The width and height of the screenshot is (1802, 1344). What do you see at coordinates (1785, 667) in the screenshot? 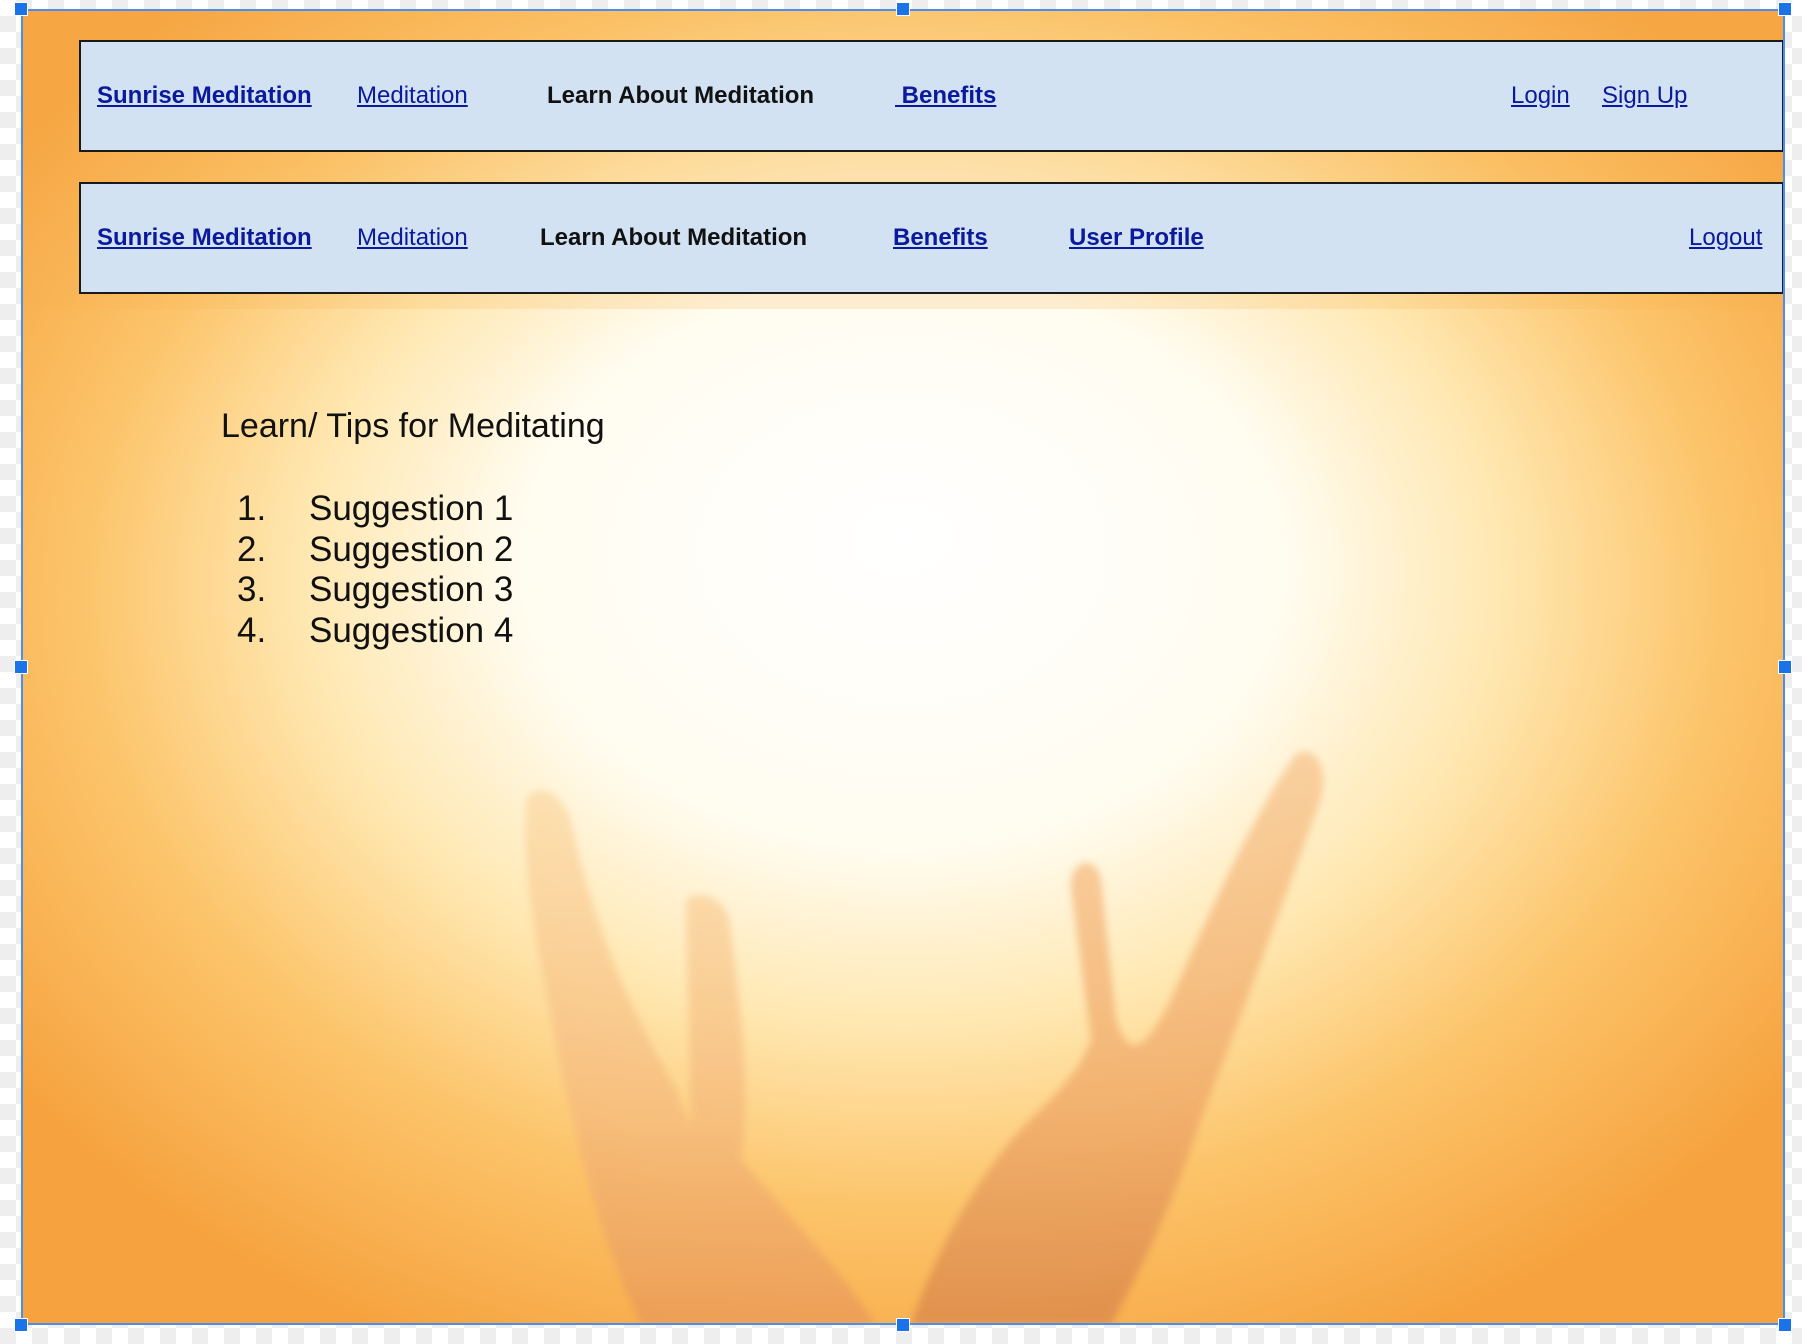
I see `resize-handle-right` at bounding box center [1785, 667].